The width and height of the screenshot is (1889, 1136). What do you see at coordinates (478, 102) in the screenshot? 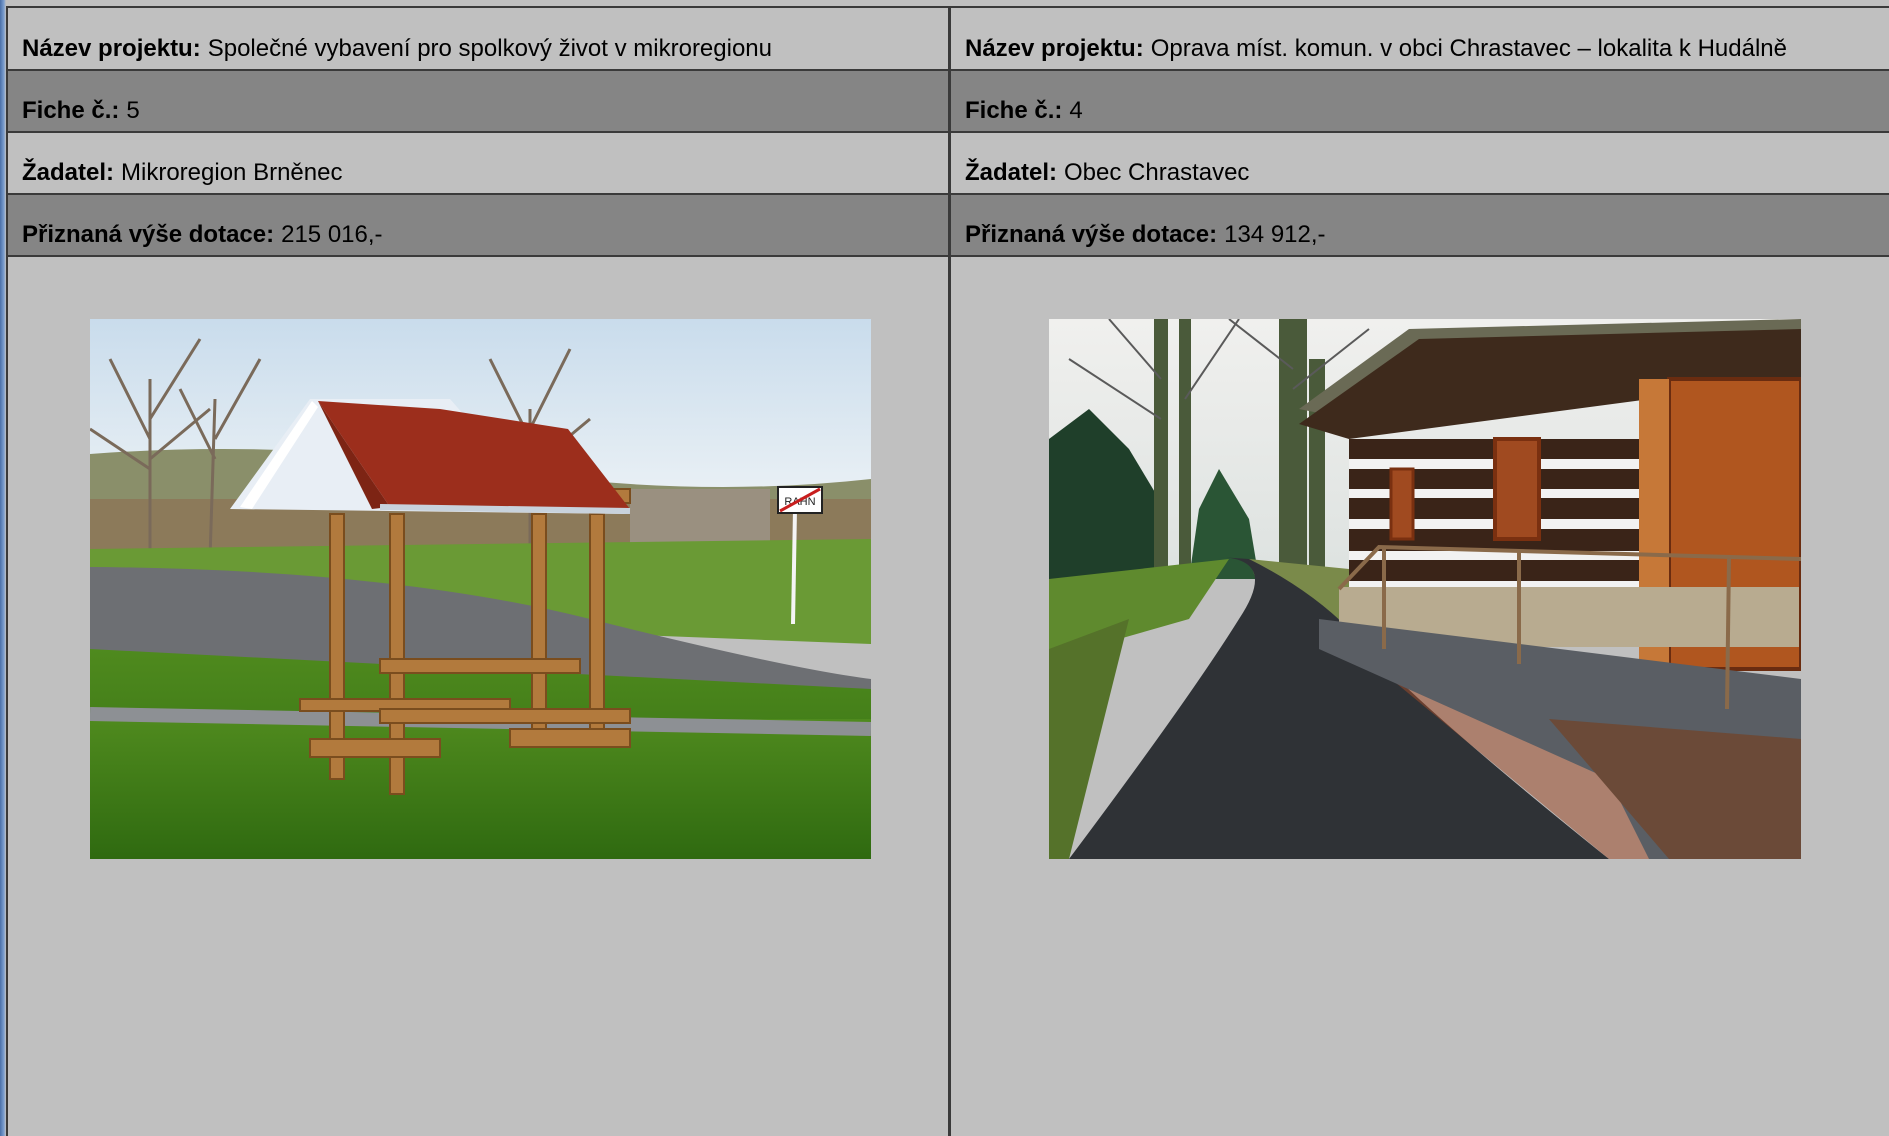
I see `fiche-row: Fiche č.: 5` at bounding box center [478, 102].